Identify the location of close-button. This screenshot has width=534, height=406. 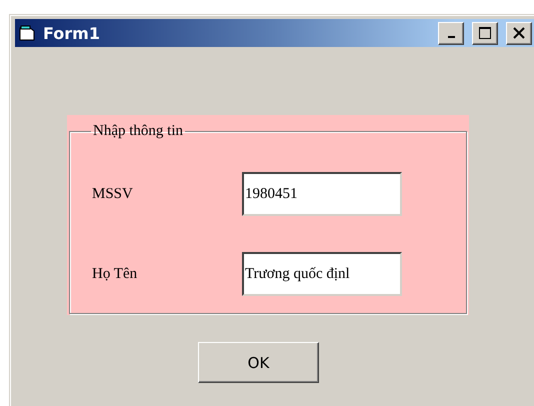
(519, 33).